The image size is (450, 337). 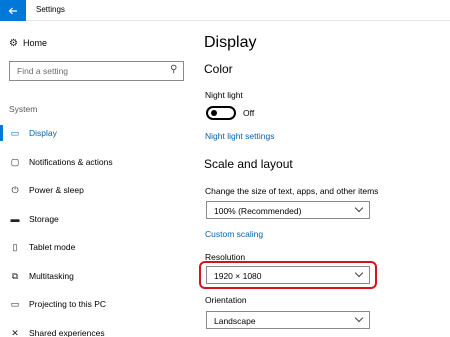 I want to click on night-light-state: Off, so click(x=249, y=113).